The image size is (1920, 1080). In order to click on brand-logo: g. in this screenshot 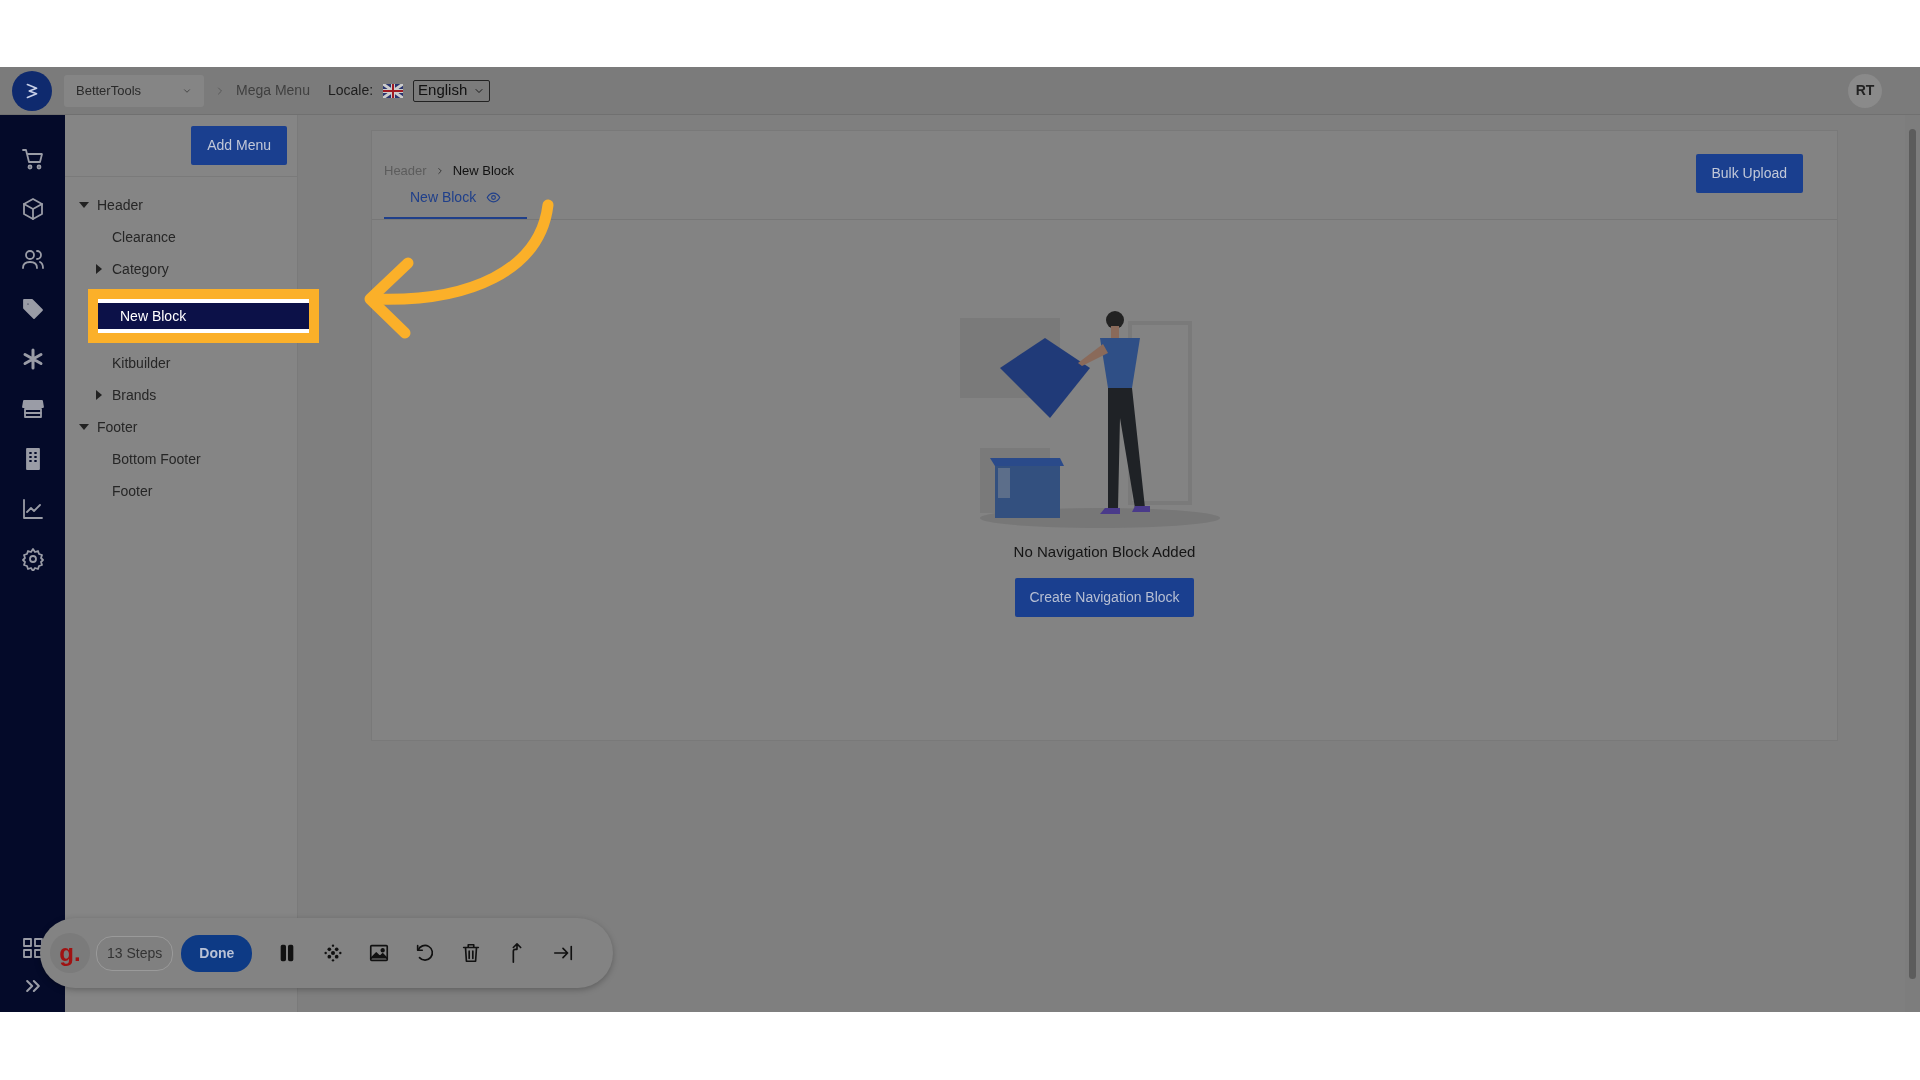, I will do `click(70, 953)`.